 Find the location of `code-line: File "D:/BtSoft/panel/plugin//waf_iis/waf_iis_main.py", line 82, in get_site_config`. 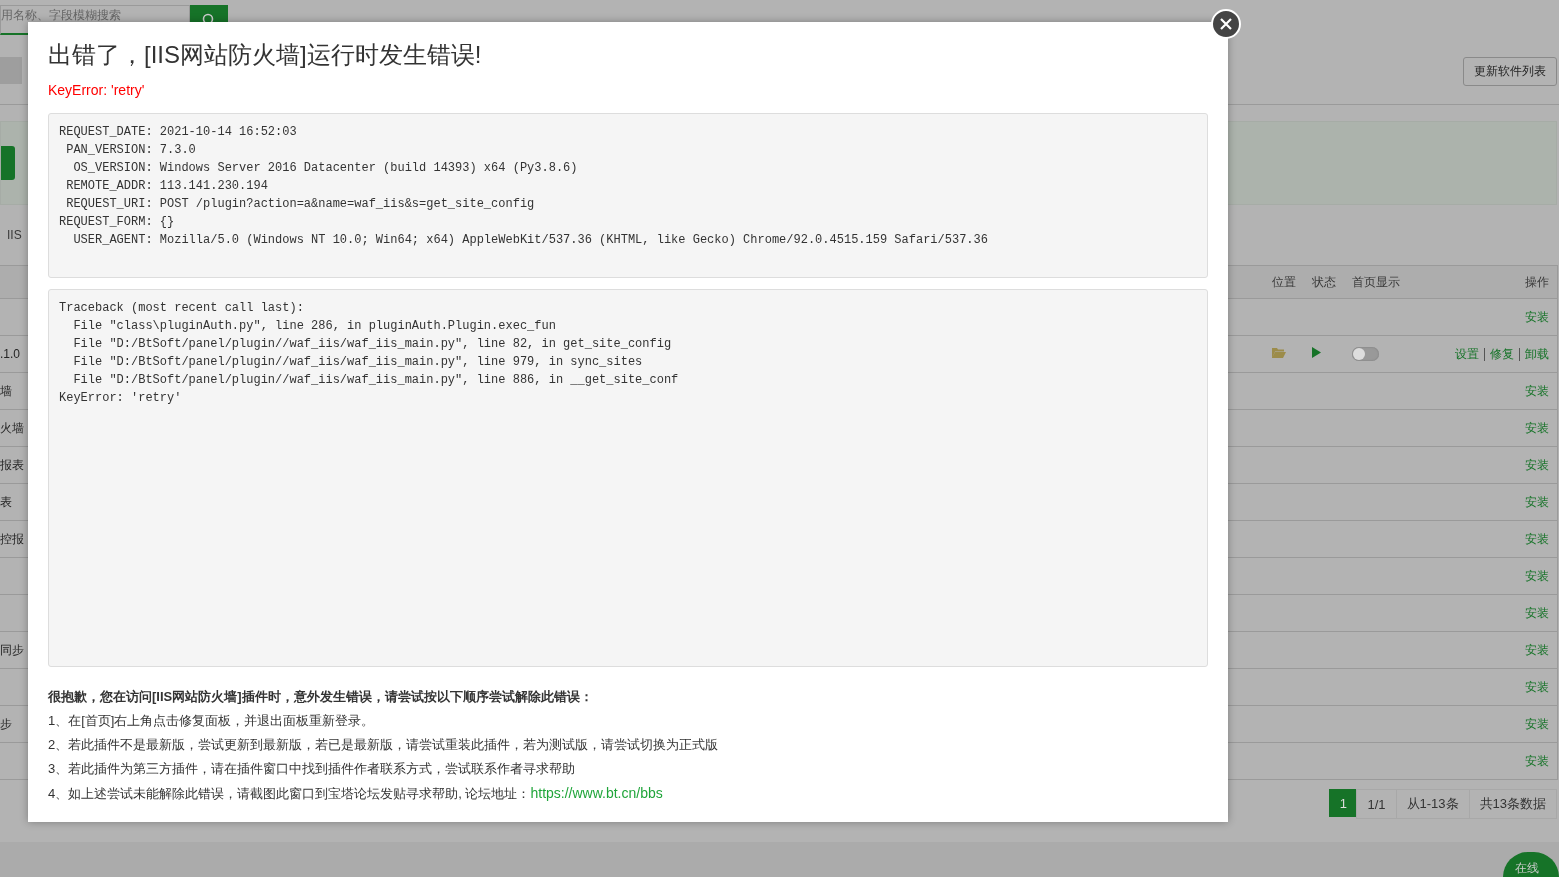

code-line: File "D:/BtSoft/panel/plugin//waf_iis/waf_iis_main.py", line 82, in get_site_config is located at coordinates (372, 344).